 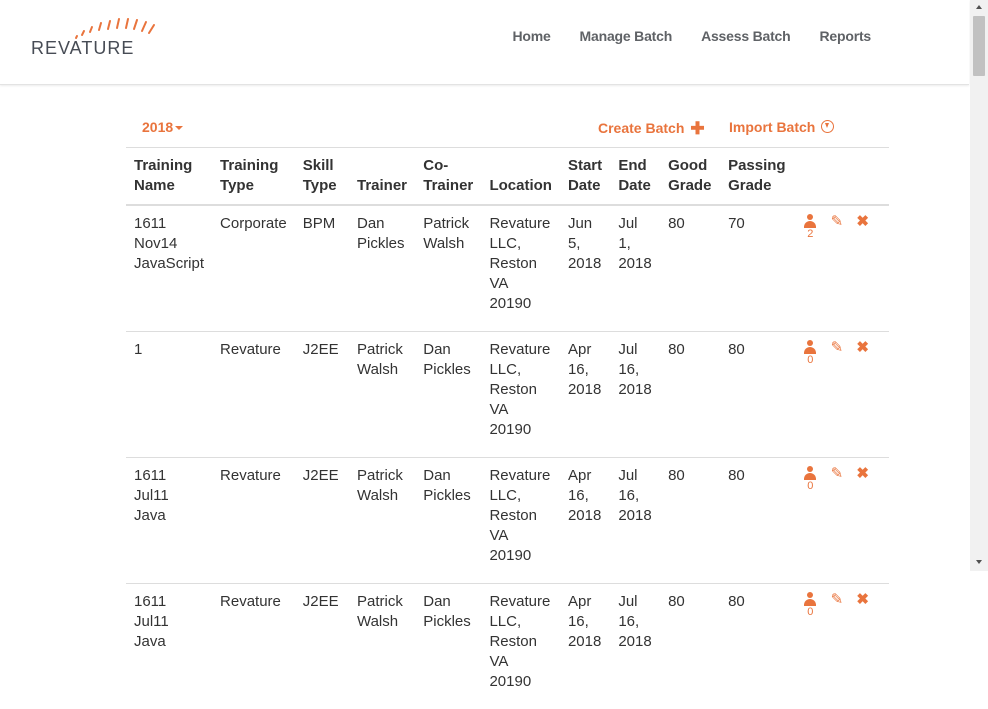 What do you see at coordinates (520, 177) in the screenshot?
I see `th-location: Location` at bounding box center [520, 177].